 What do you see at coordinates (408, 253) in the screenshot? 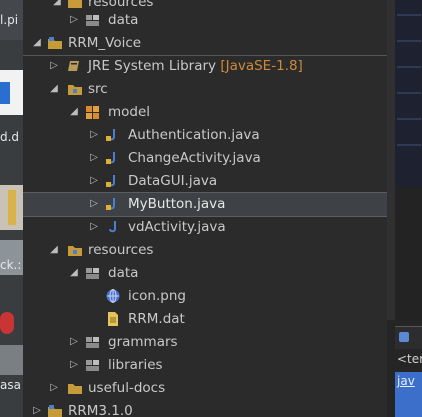
I see `editor-area-lower` at bounding box center [408, 253].